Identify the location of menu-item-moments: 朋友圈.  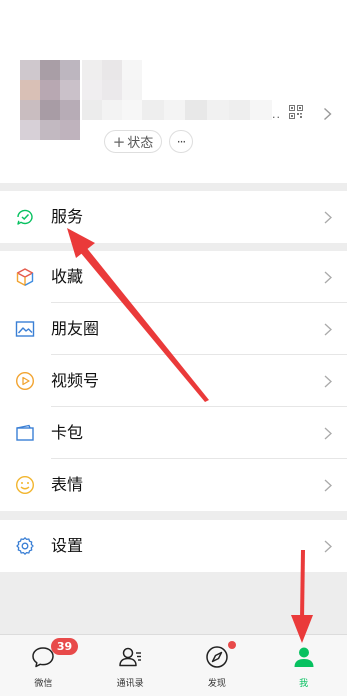
(173, 329).